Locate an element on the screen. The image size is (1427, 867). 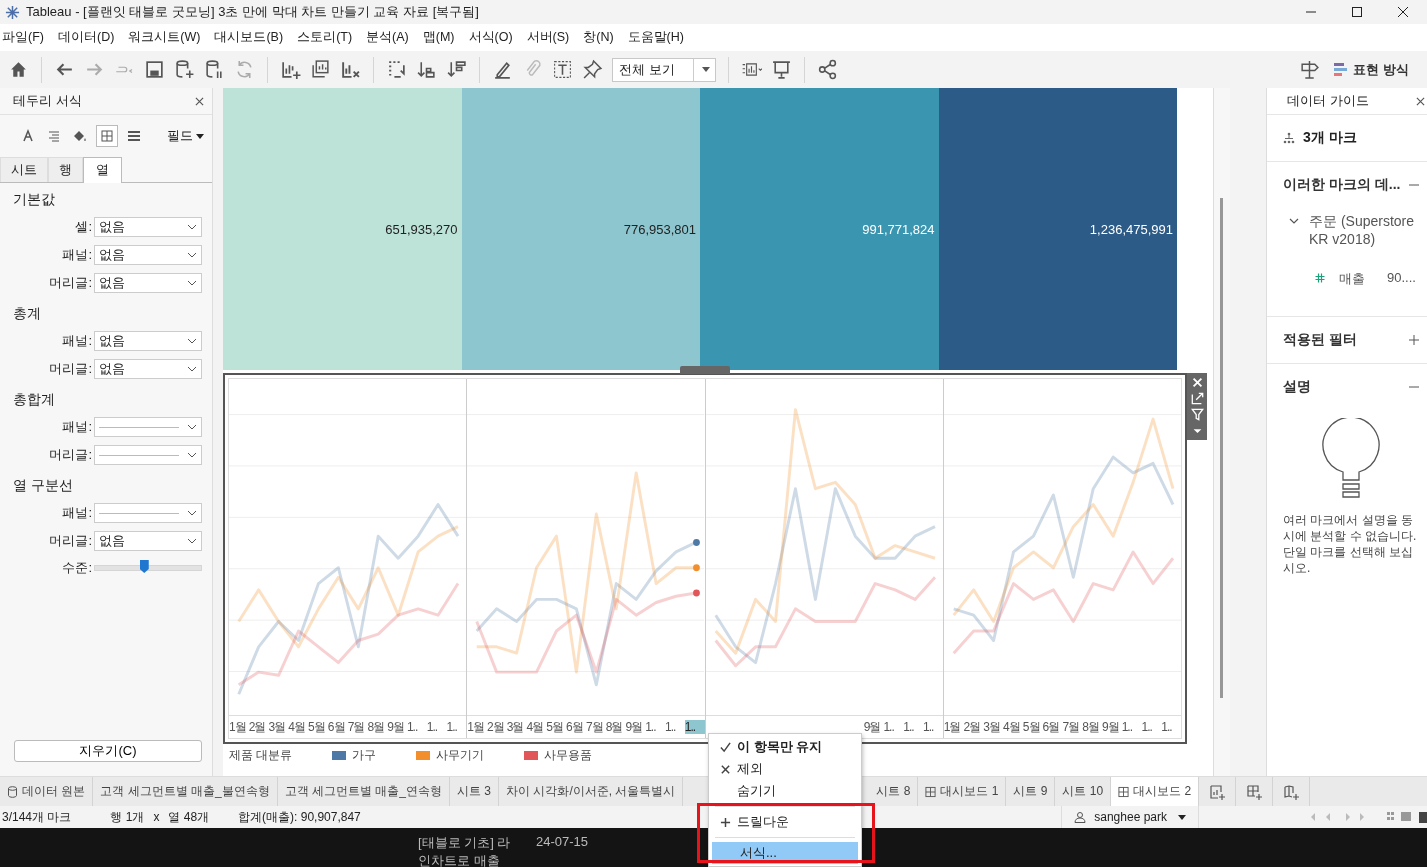
menu-item: 맵(M) is located at coordinates (442, 37).